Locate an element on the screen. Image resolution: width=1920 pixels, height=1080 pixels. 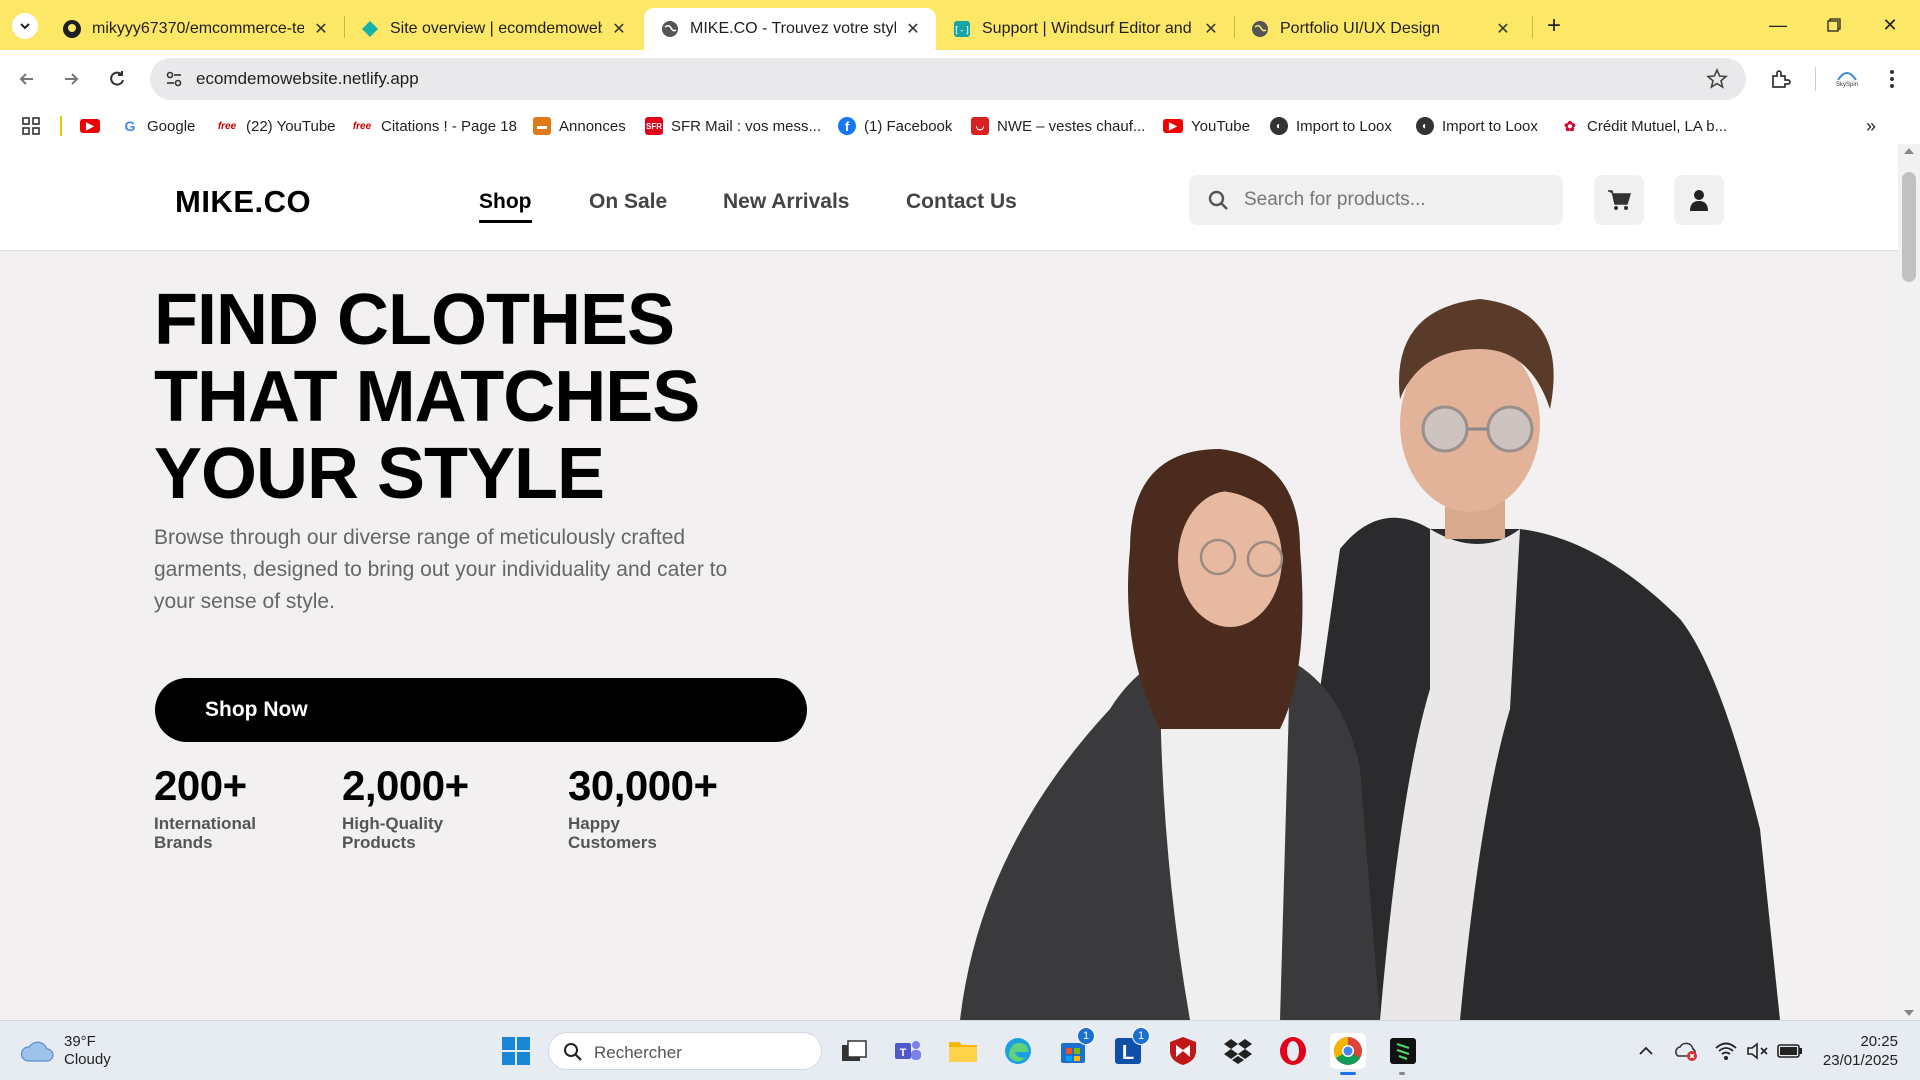
extensions-button is located at coordinates (1780, 79).